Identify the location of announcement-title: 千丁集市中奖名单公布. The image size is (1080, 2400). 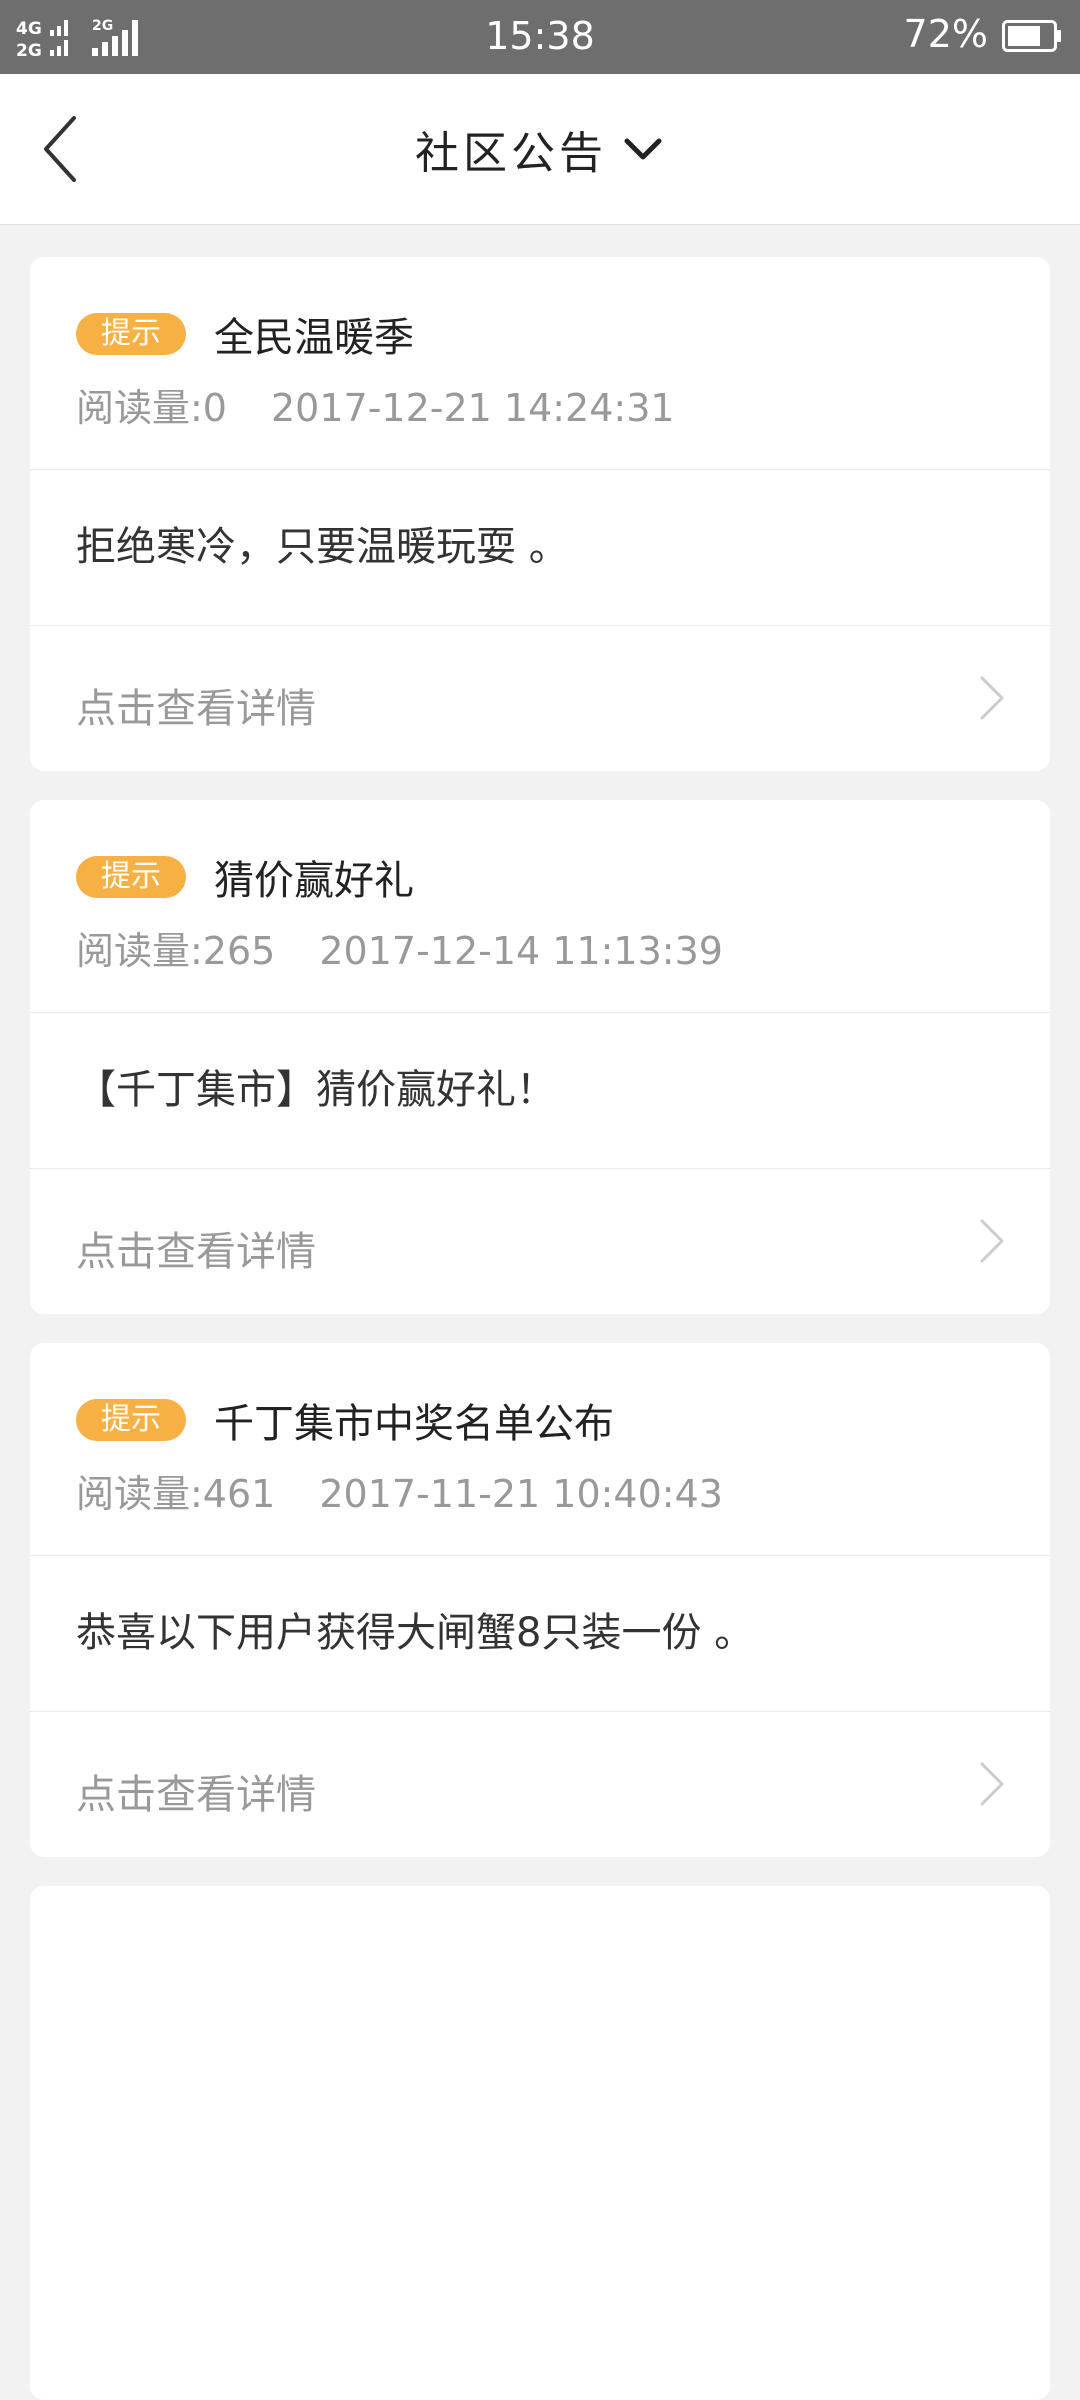
(414, 1424).